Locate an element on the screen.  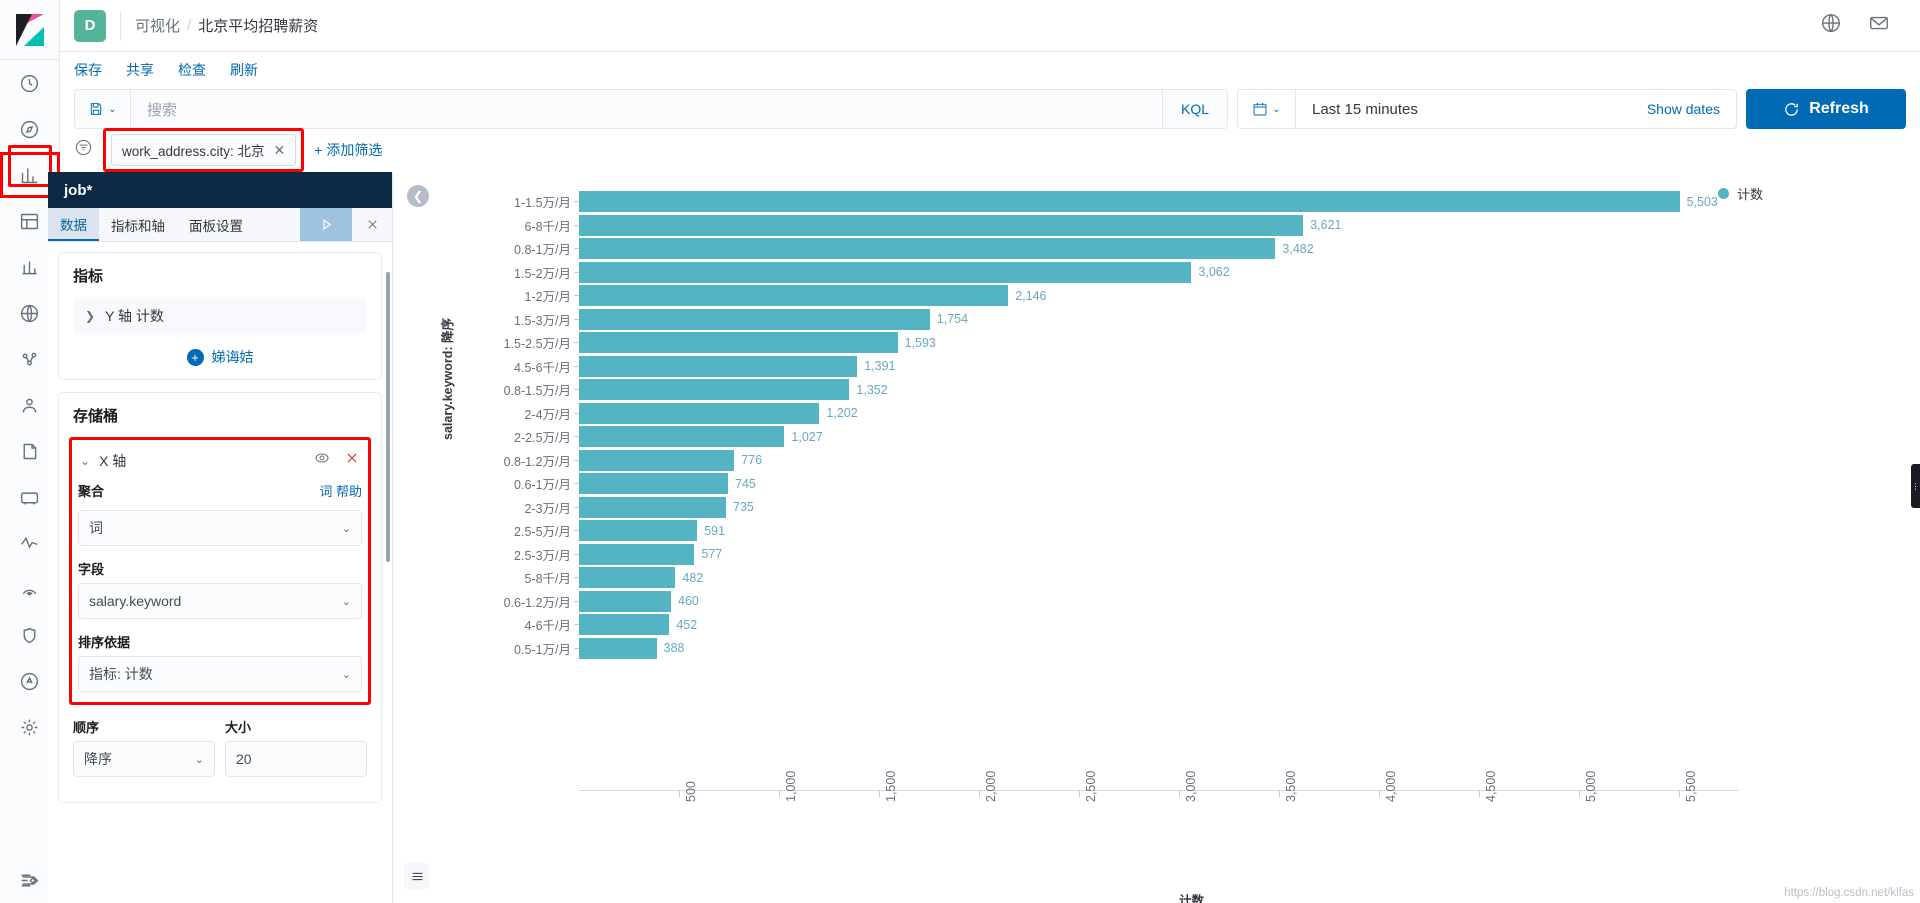
bar-row: 0.8-1.5万/月 1,352 is located at coordinates (1121, 390).